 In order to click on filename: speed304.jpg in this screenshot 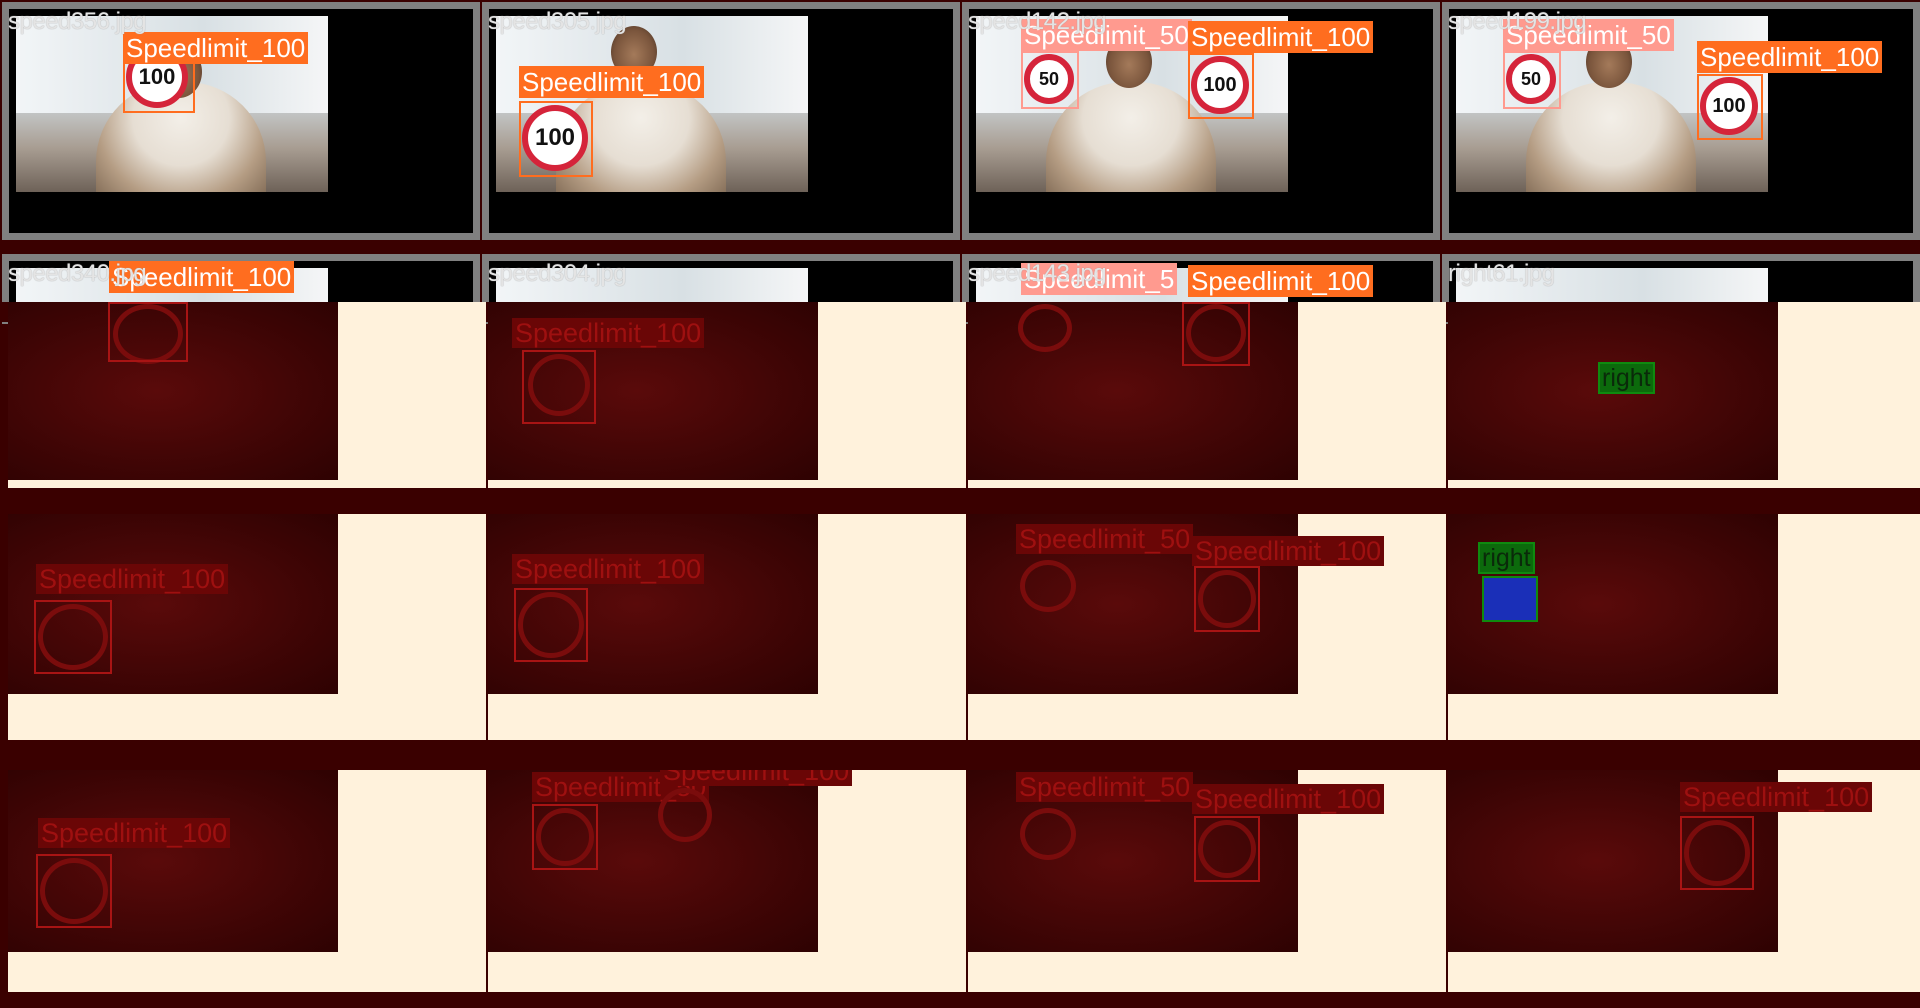, I will do `click(557, 273)`.